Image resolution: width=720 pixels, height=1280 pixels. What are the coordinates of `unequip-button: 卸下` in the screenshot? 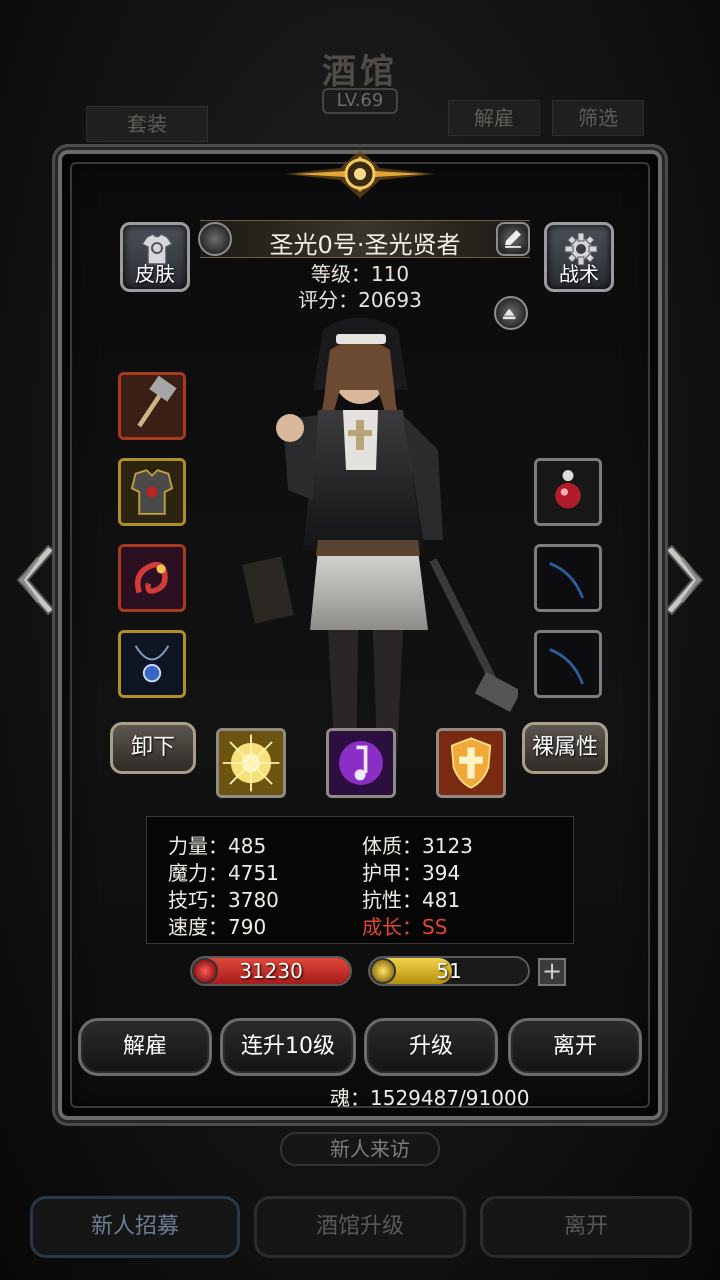 It's located at (153, 748).